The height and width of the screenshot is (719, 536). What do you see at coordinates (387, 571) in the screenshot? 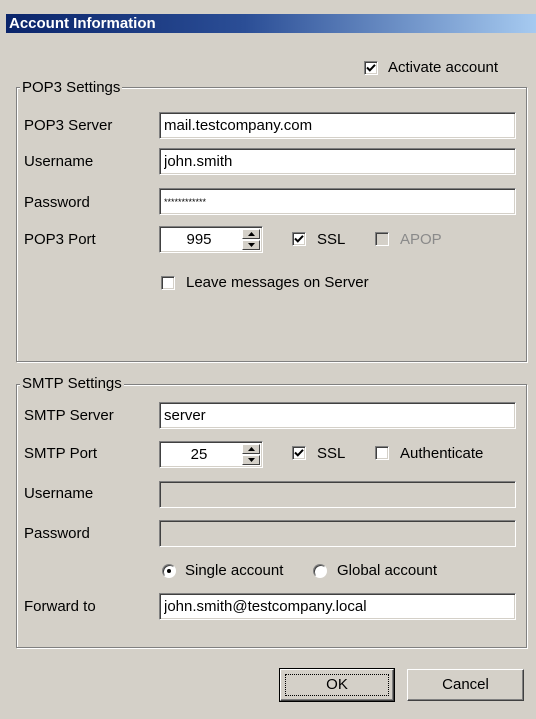
I see `global-account-label: Global account` at bounding box center [387, 571].